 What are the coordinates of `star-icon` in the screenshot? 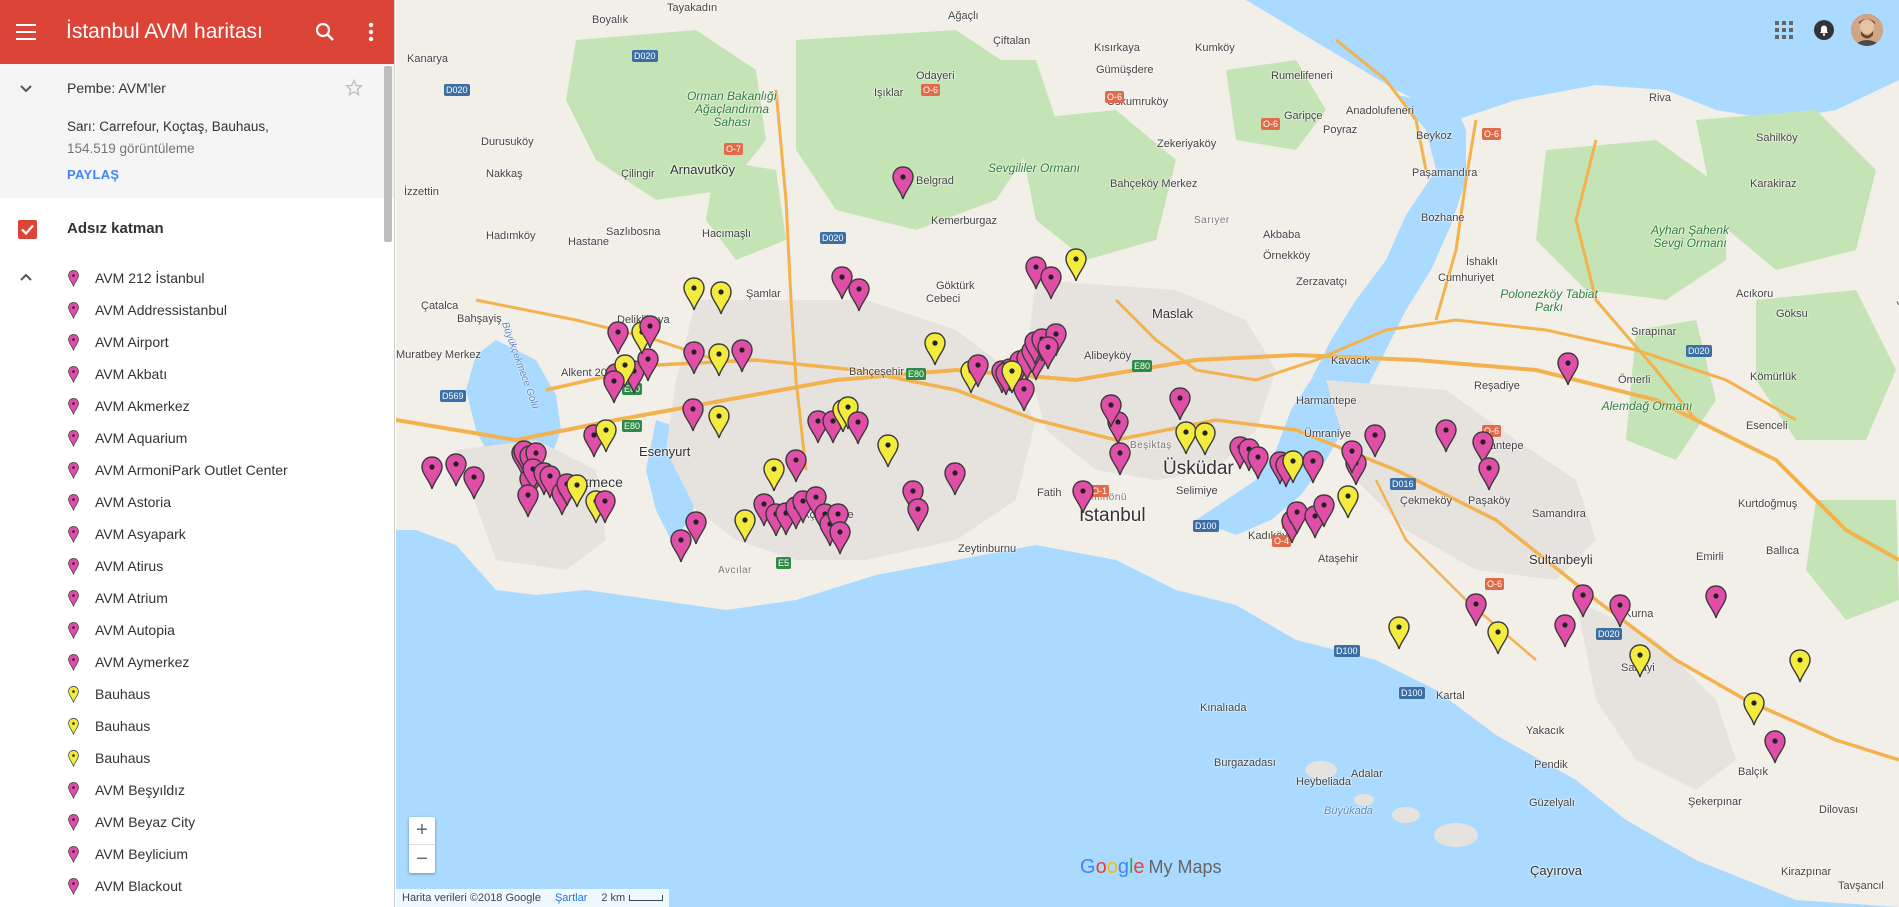 It's located at (354, 90).